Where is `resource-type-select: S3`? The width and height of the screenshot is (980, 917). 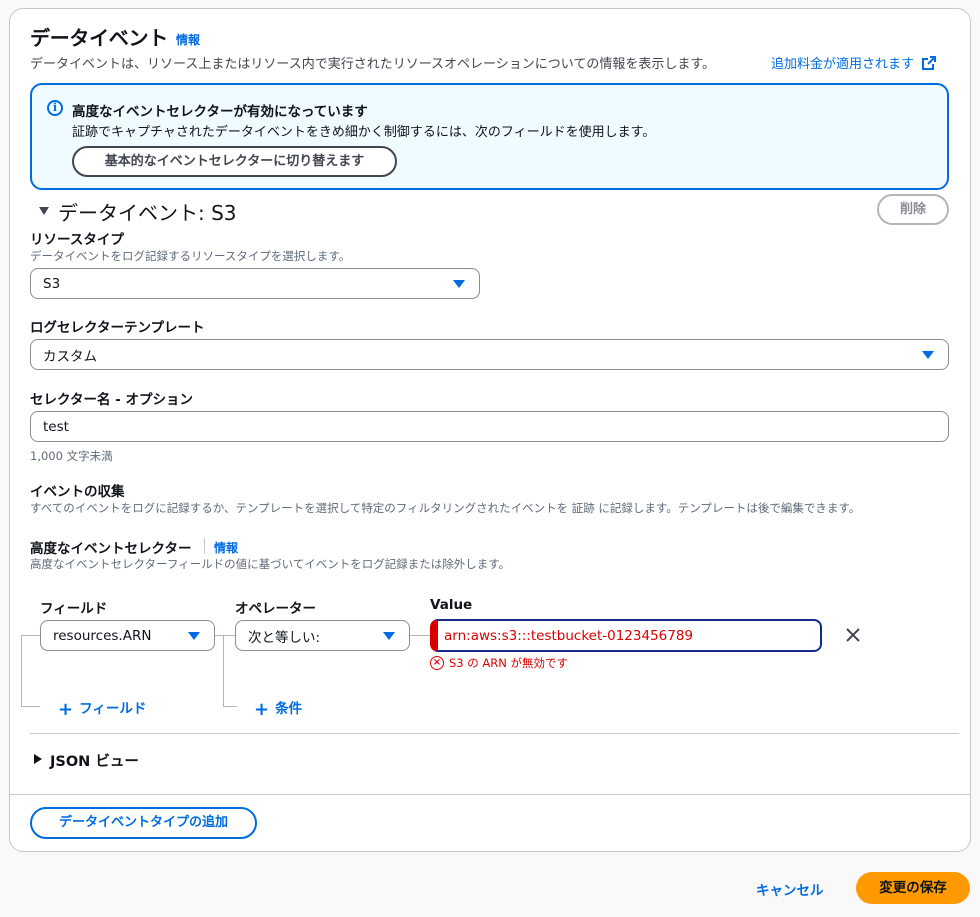
resource-type-select: S3 is located at coordinates (255, 283).